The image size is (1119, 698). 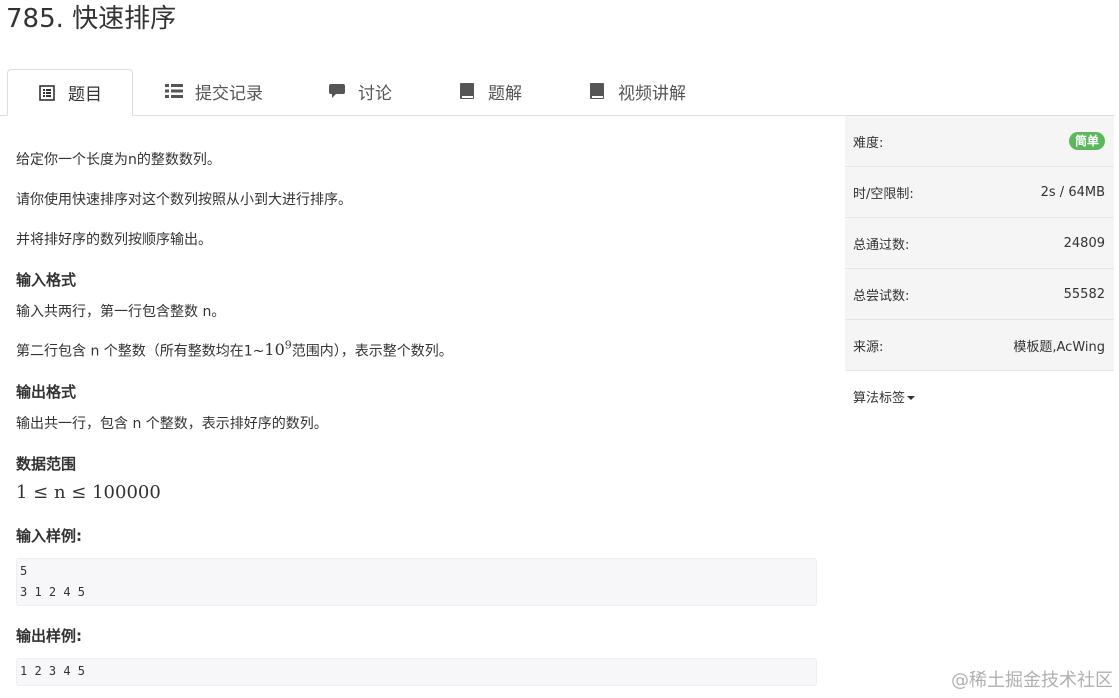 I want to click on output-format-heading: 输出格式, so click(x=46, y=392).